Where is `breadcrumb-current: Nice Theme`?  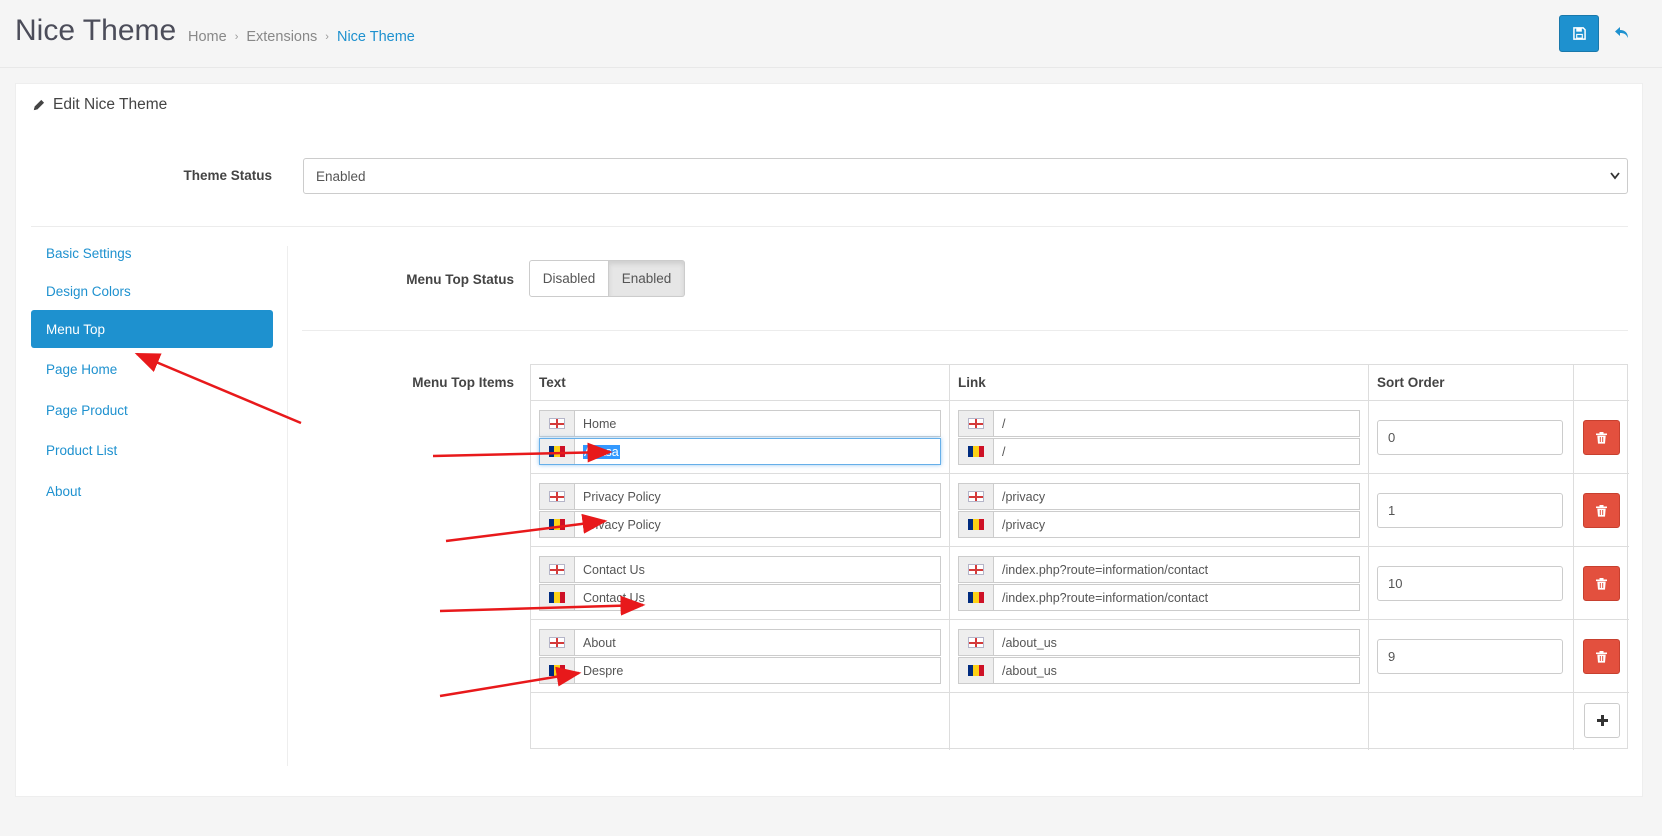
breadcrumb-current: Nice Theme is located at coordinates (376, 37).